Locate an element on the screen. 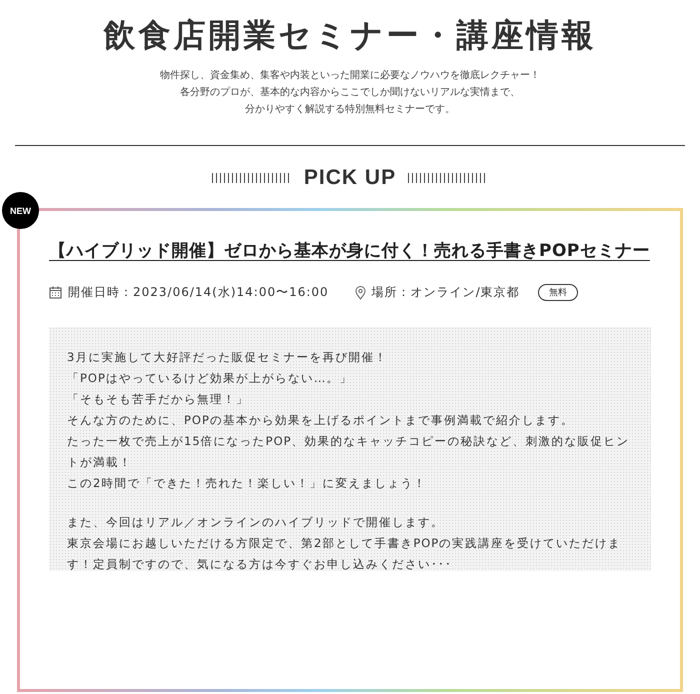 The image size is (700, 694). description-text: 3月に実施して大好評だった販促セミナーを再び開催！ is located at coordinates (227, 357).